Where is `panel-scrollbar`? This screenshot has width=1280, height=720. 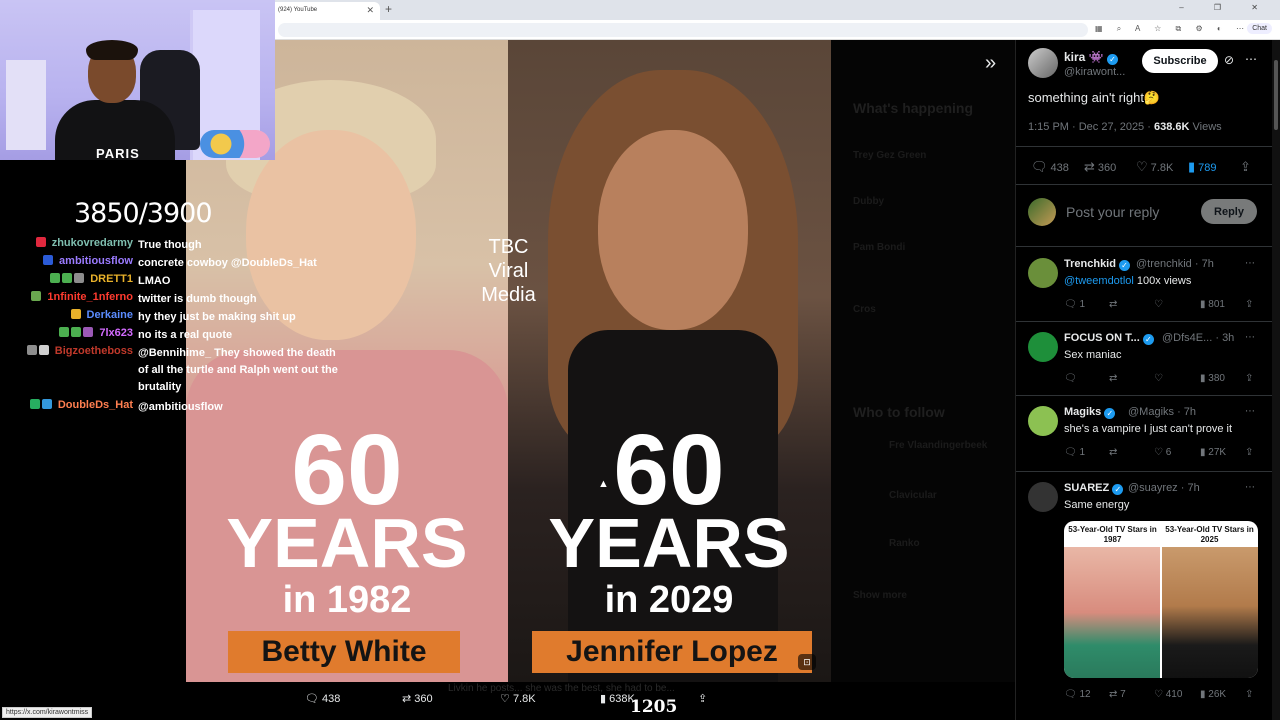
panel-scrollbar is located at coordinates (1276, 380).